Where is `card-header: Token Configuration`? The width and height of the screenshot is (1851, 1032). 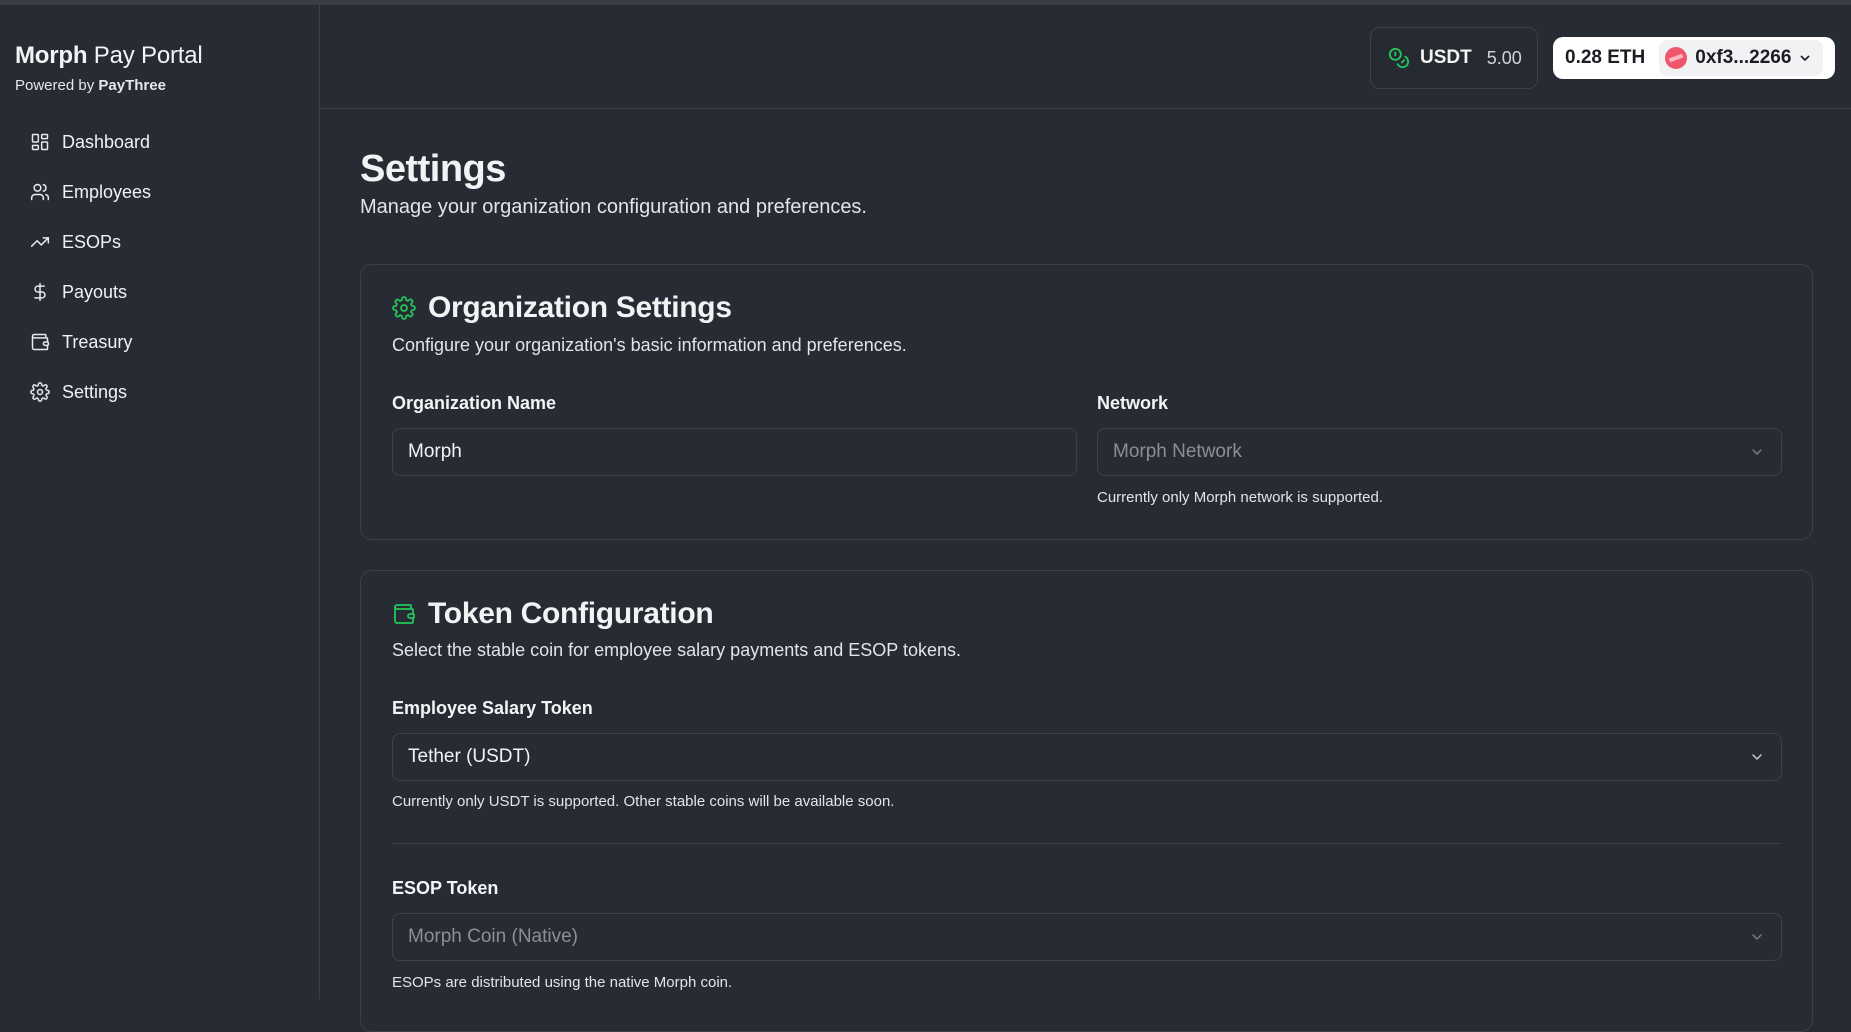
card-header: Token Configuration is located at coordinates (553, 614).